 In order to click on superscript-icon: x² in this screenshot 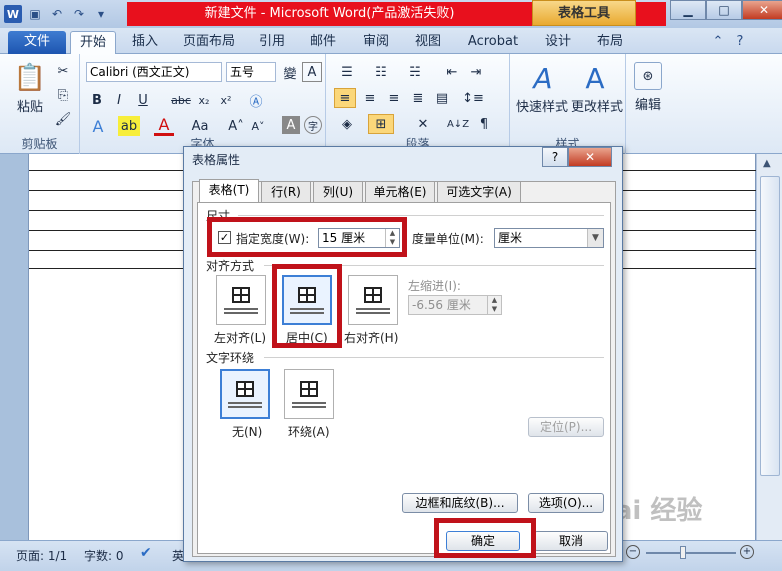, I will do `click(226, 100)`.